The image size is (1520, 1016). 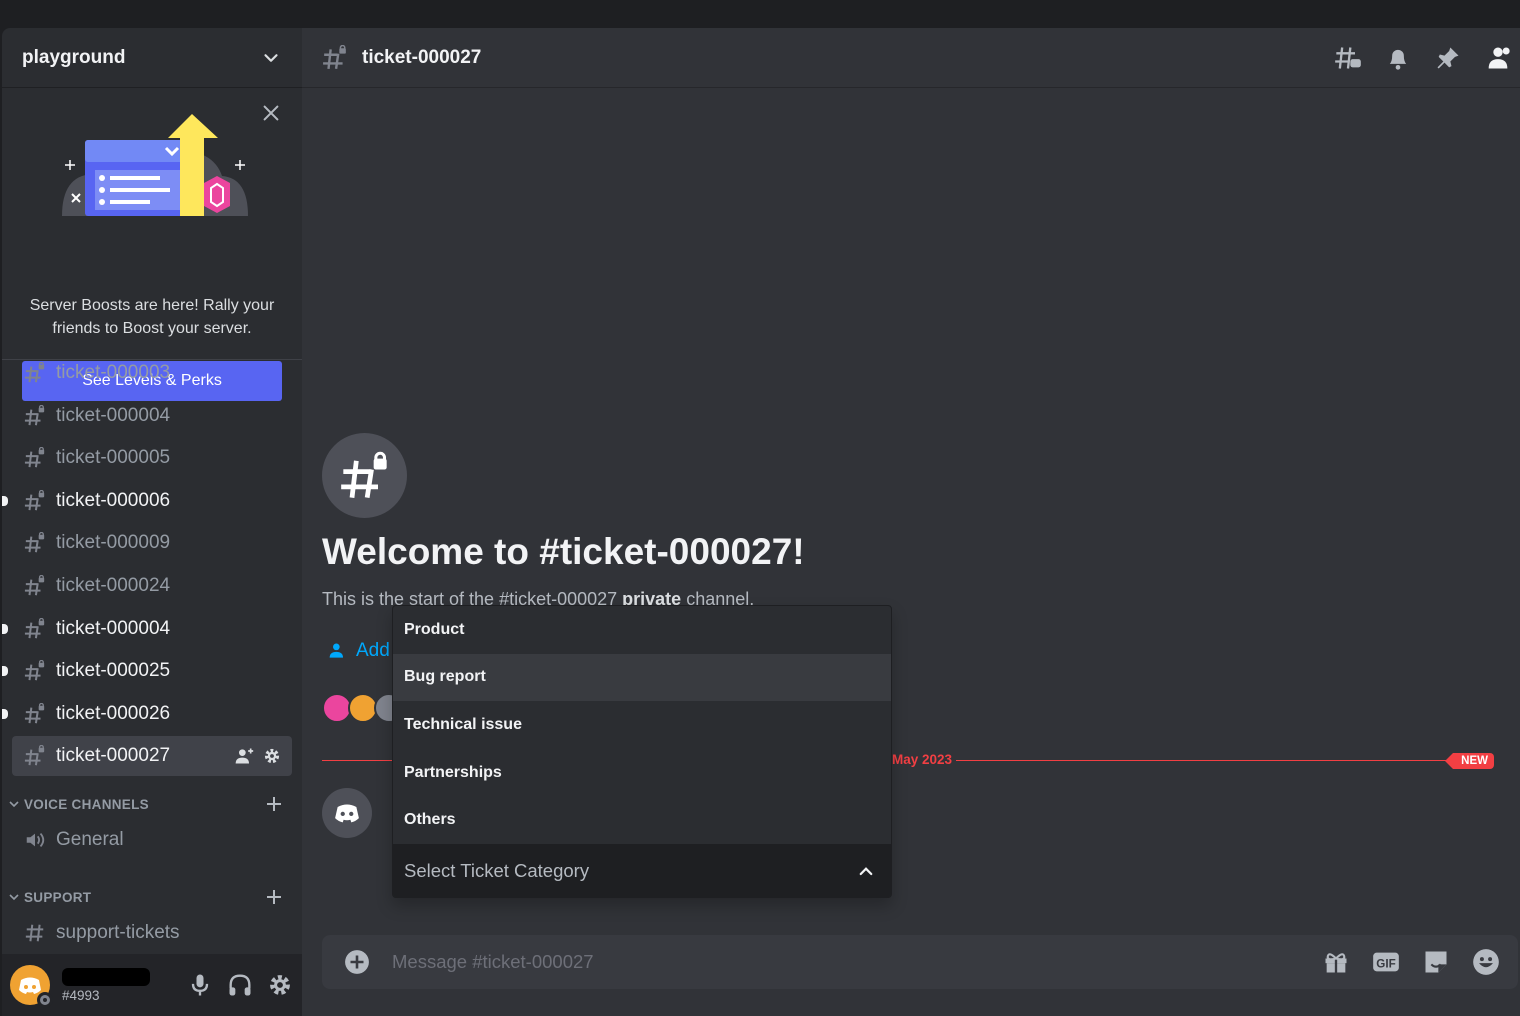 What do you see at coordinates (857, 962) in the screenshot?
I see `message-input: Message #ticket-000027` at bounding box center [857, 962].